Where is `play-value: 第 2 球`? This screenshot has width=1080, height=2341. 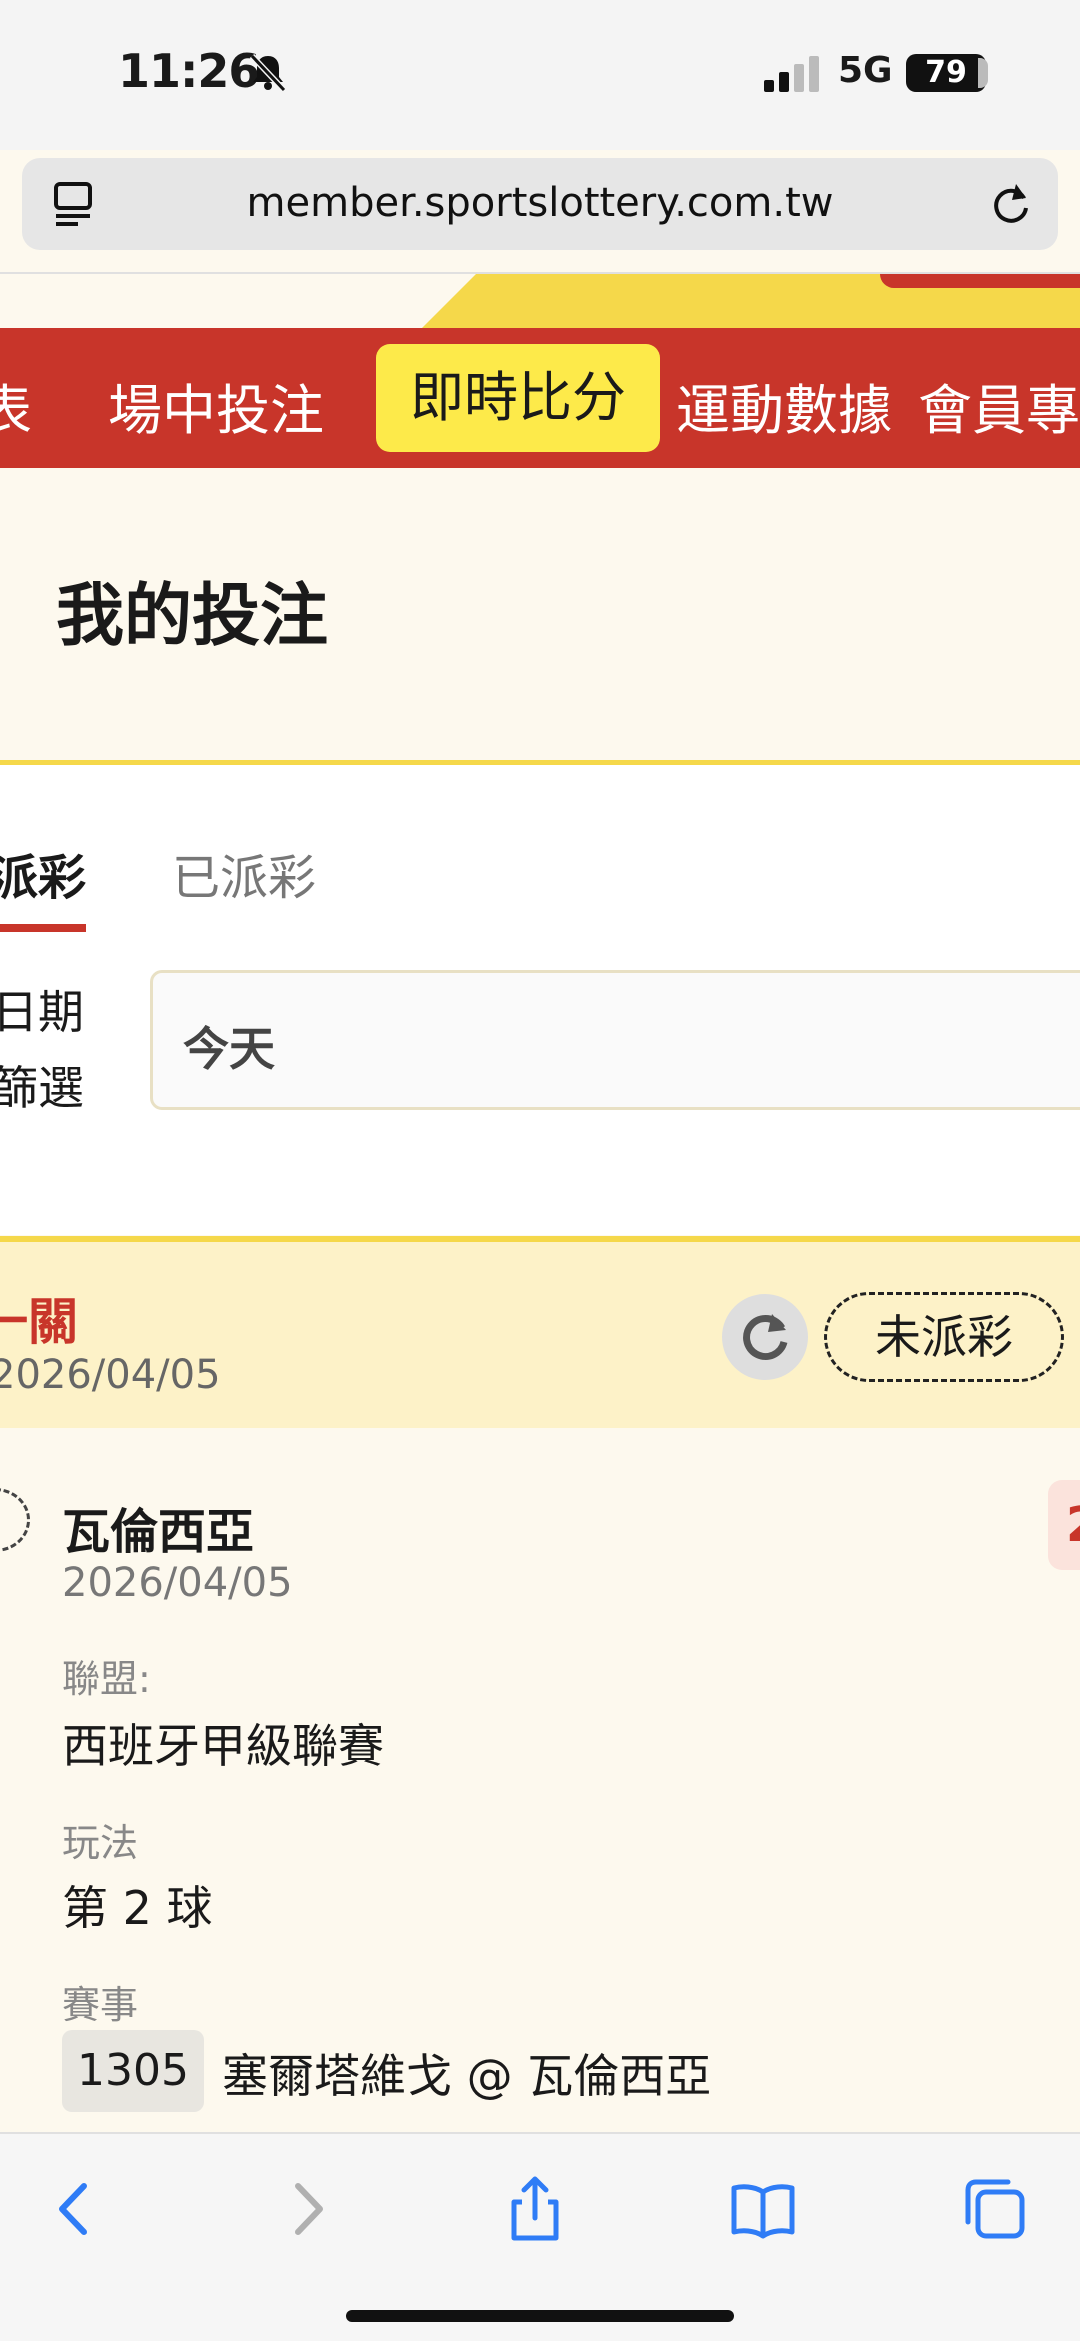
play-value: 第 2 球 is located at coordinates (137, 1908).